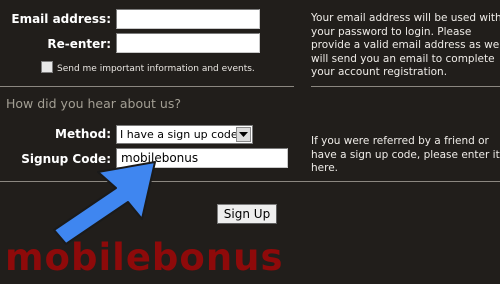 The width and height of the screenshot is (500, 284). Describe the element at coordinates (243, 134) in the screenshot. I see `chevron-down-icon` at that location.